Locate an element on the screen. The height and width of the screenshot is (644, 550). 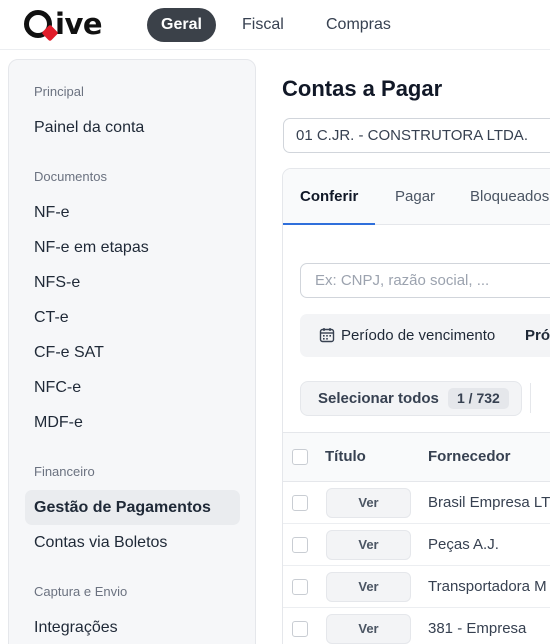
sidebar-item-nfce: NFC-e is located at coordinates (132, 387).